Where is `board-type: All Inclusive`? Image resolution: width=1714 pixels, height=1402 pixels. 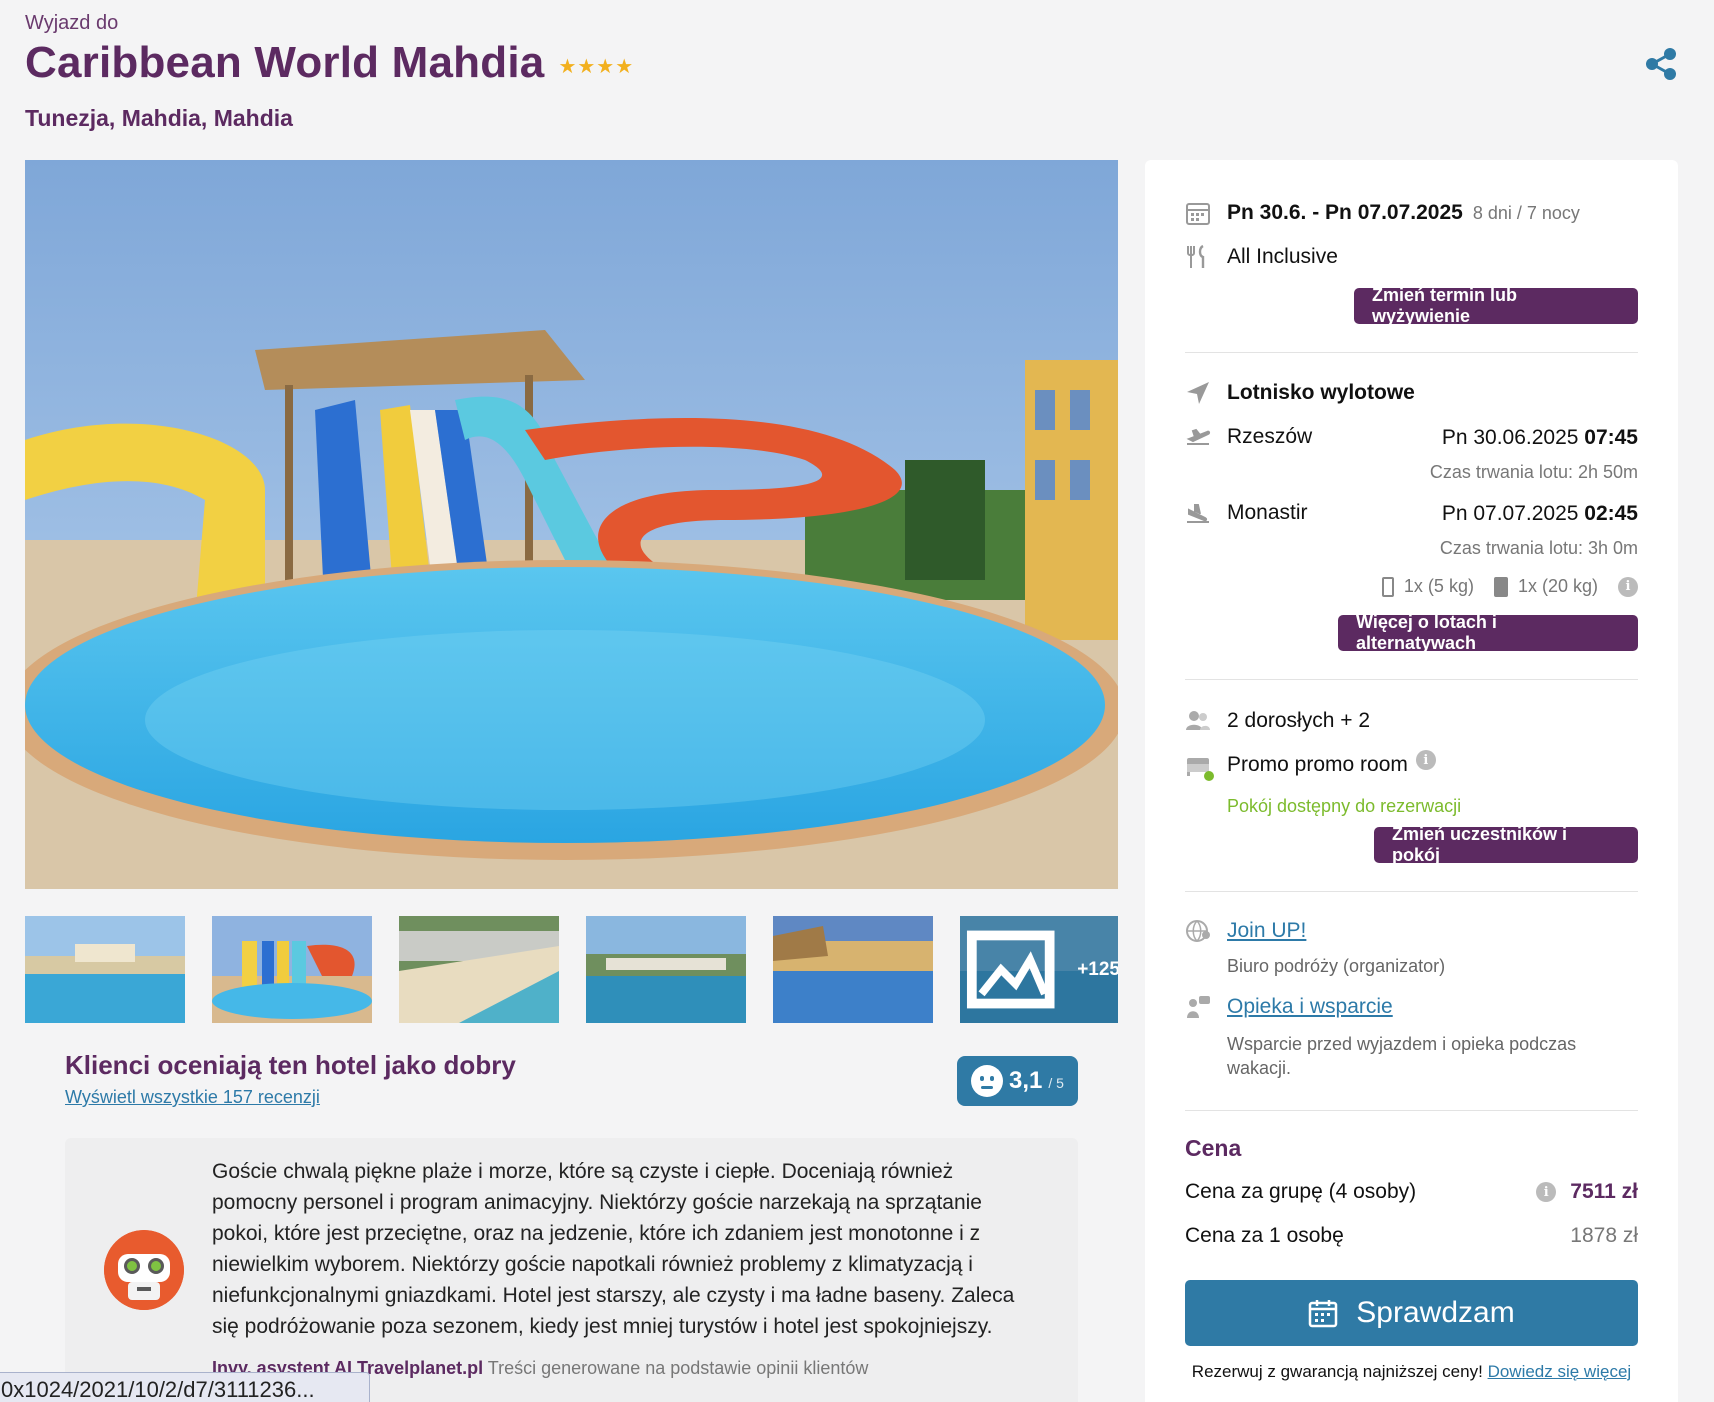
board-type: All Inclusive is located at coordinates (1282, 256).